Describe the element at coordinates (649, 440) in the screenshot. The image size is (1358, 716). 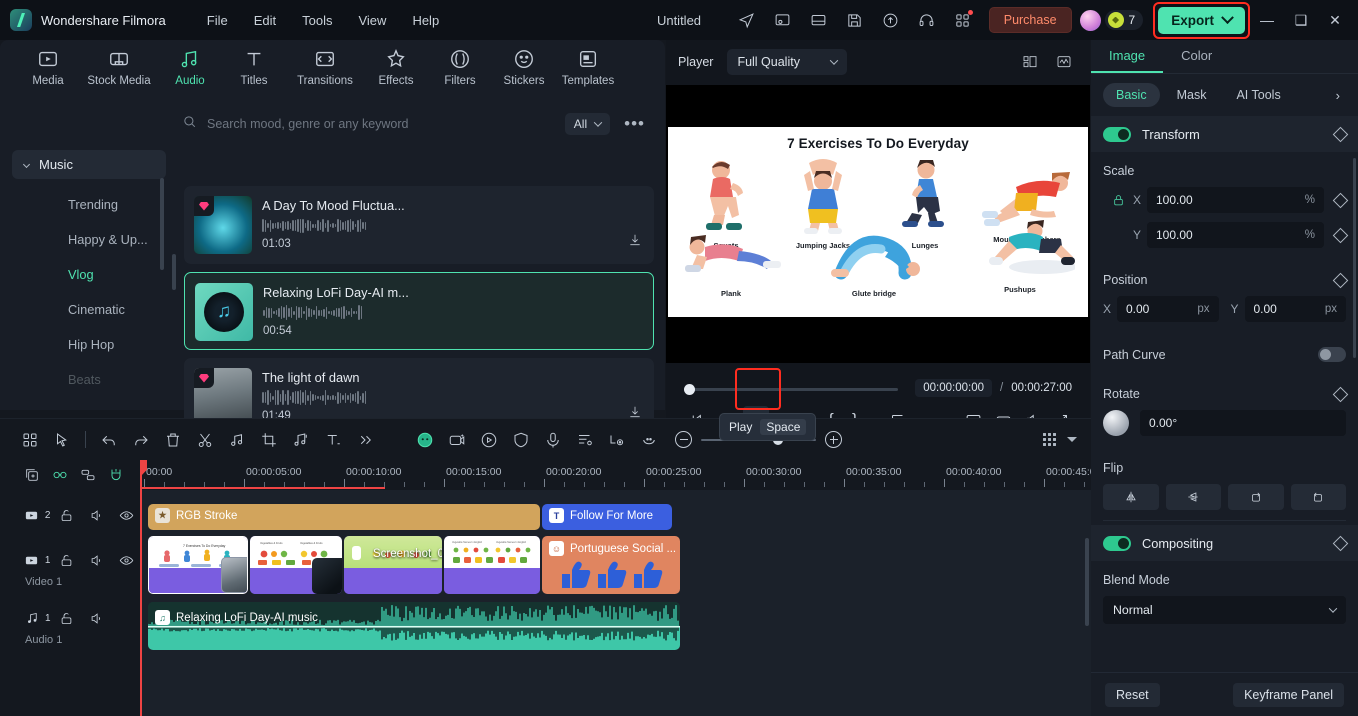
I see `smart-edit-icon` at that location.